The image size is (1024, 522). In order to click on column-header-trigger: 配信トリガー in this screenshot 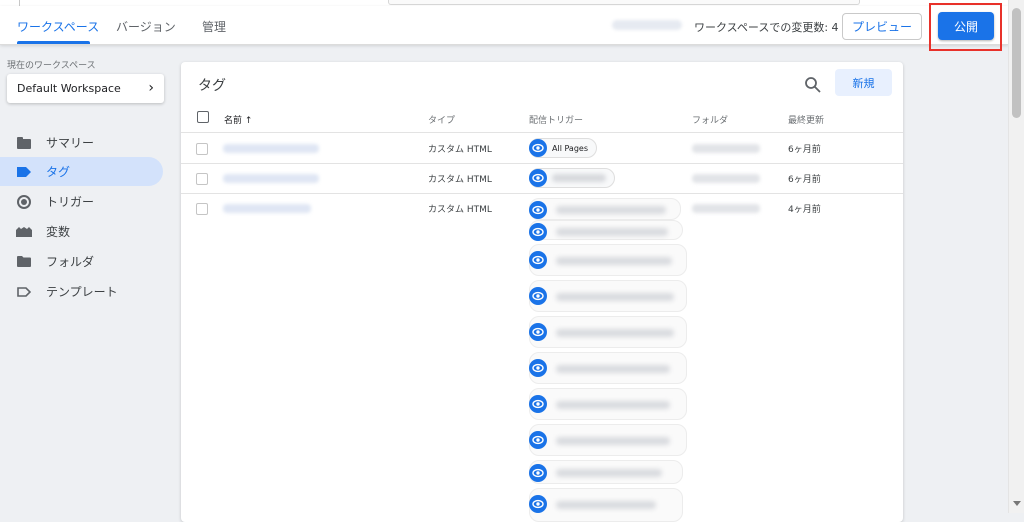, I will do `click(556, 119)`.